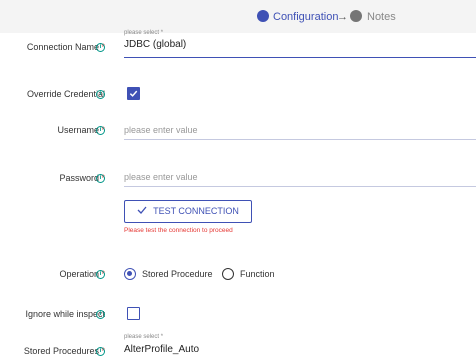 Image resolution: width=476 pixels, height=361 pixels. Describe the element at coordinates (65, 47) in the screenshot. I see `connection-name-label: Connection Name *` at that location.